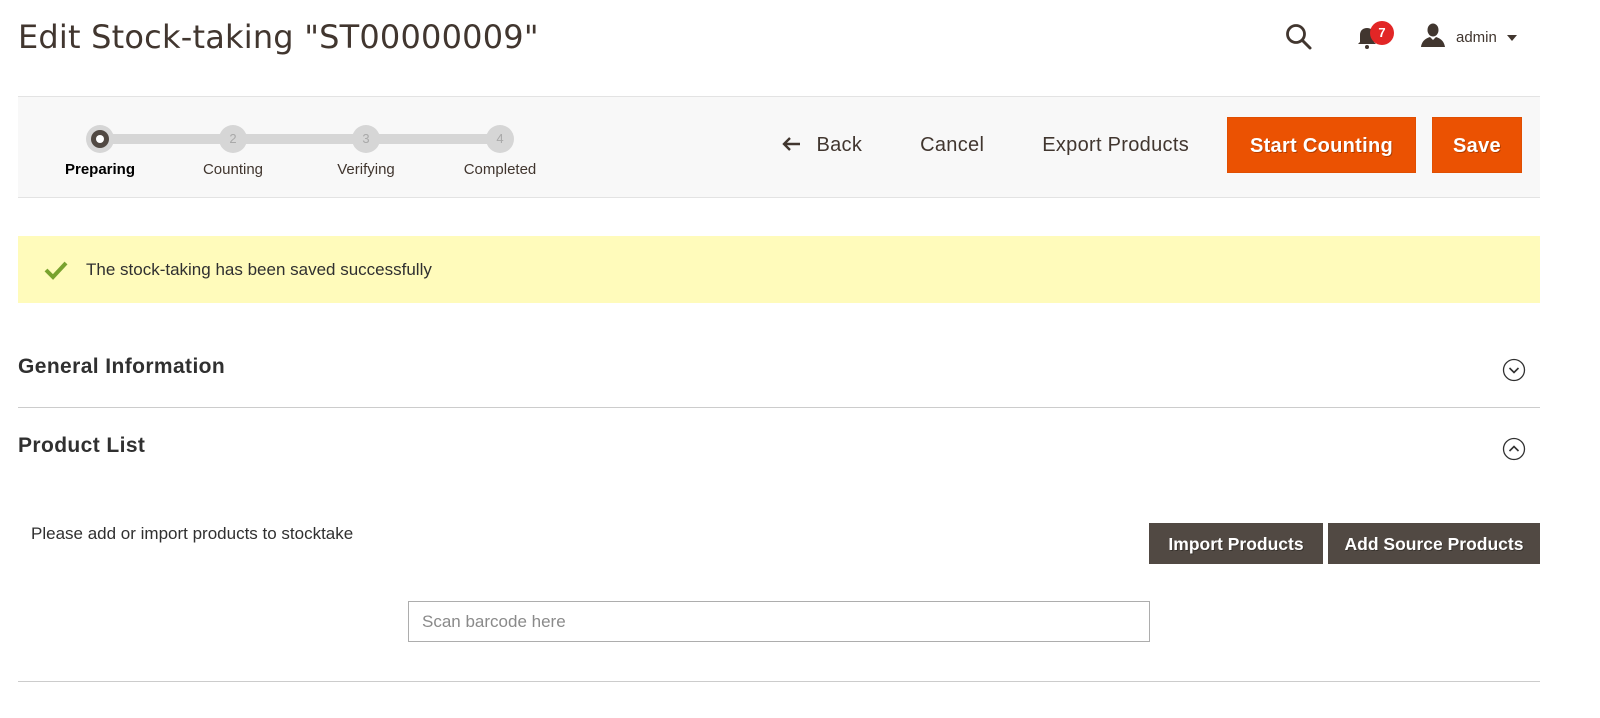 This screenshot has height=718, width=1600. Describe the element at coordinates (1115, 145) in the screenshot. I see `export-products-button: Export Products` at that location.